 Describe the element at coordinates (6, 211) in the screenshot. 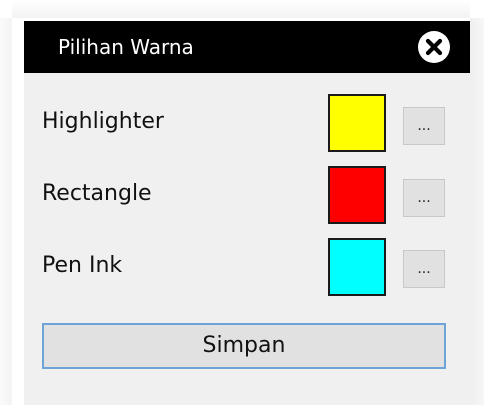

I see `dialog-shadow-left` at that location.